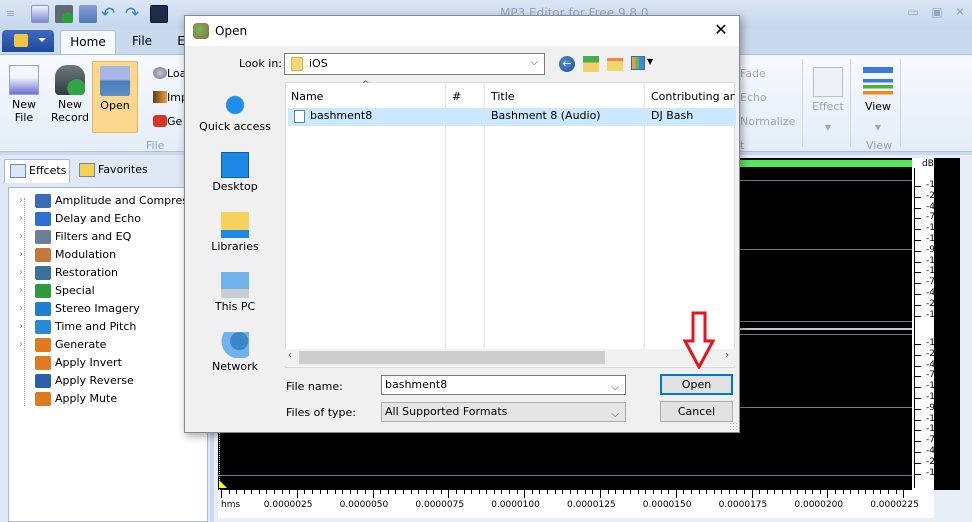 The height and width of the screenshot is (522, 972). I want to click on place-quick-access: Quick access, so click(235, 112).